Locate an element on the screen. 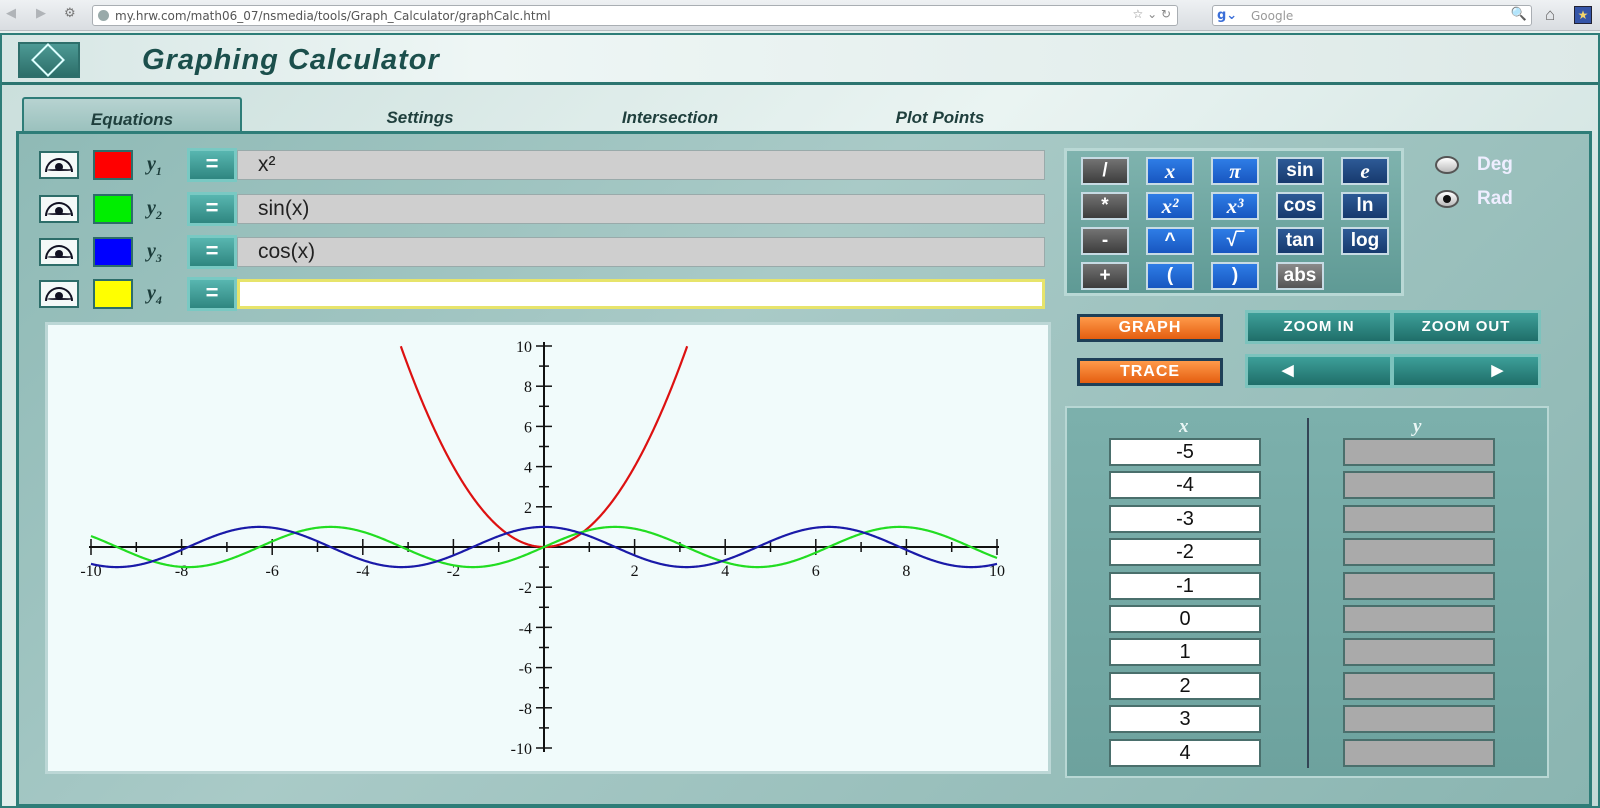 Image resolution: width=1600 pixels, height=808 pixels. equals-button-y3: = is located at coordinates (212, 252).